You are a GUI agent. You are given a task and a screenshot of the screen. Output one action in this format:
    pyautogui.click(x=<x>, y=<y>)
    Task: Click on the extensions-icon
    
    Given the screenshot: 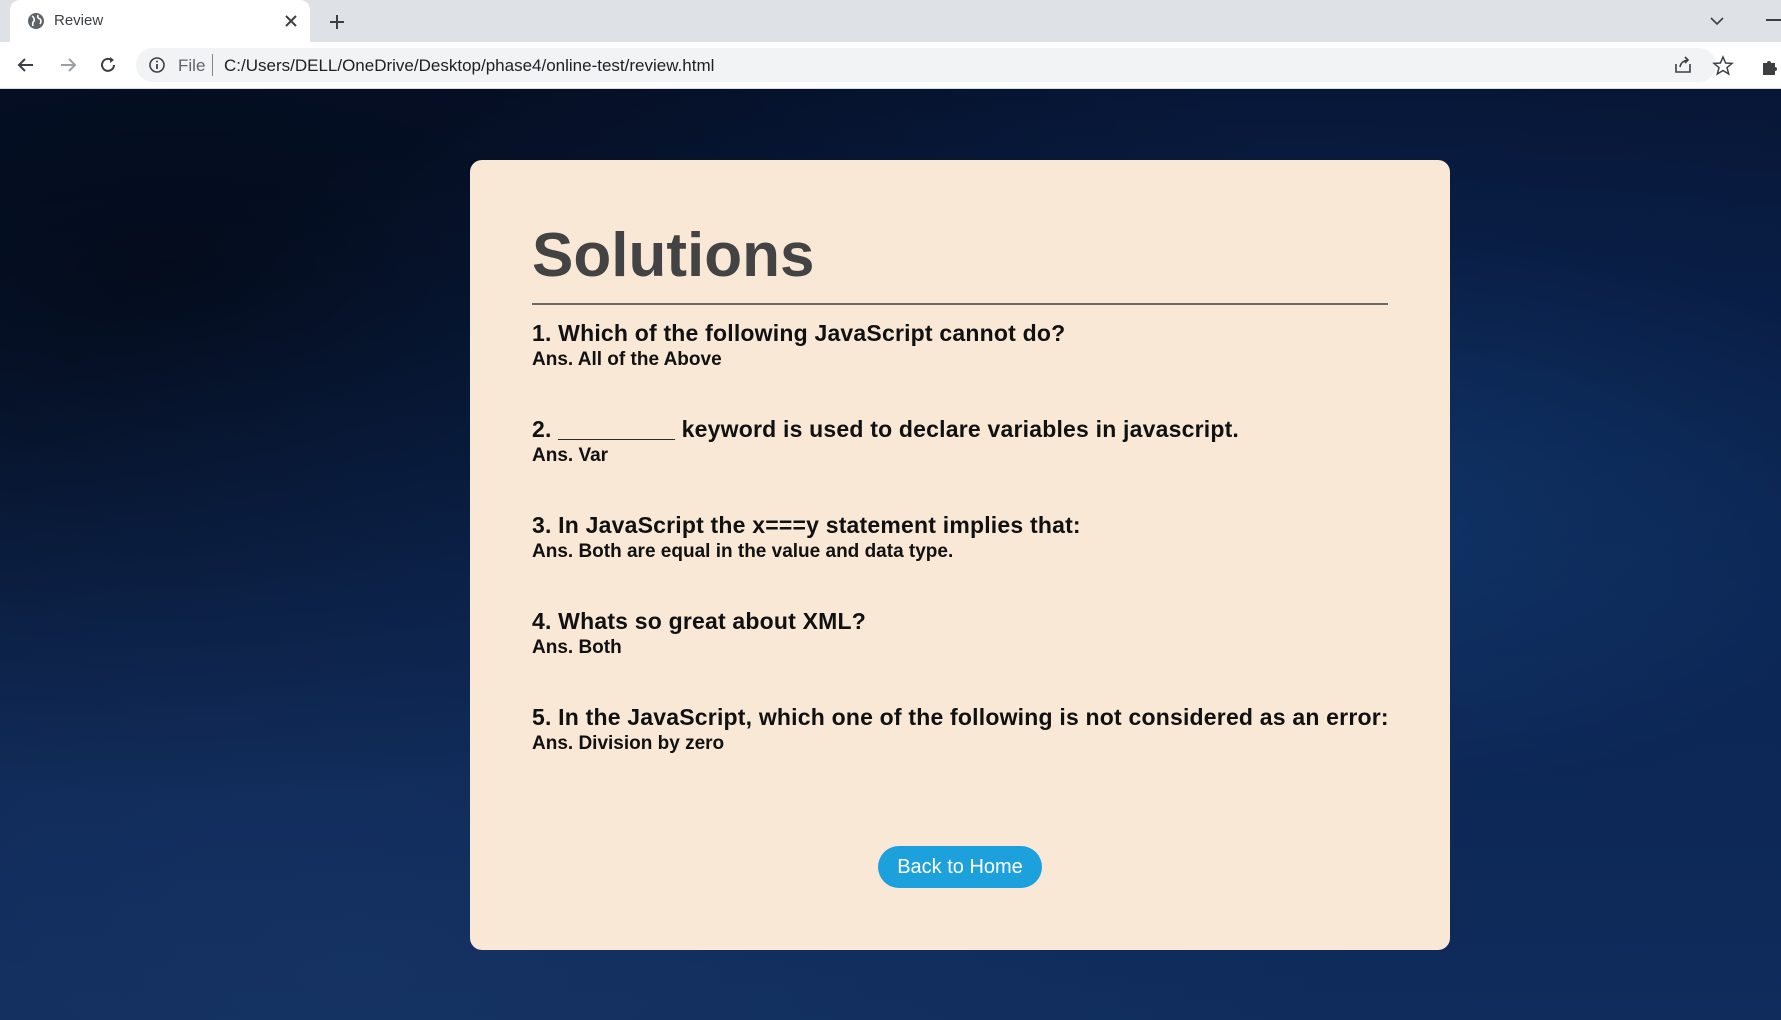 What is the action you would take?
    pyautogui.click(x=1770, y=66)
    